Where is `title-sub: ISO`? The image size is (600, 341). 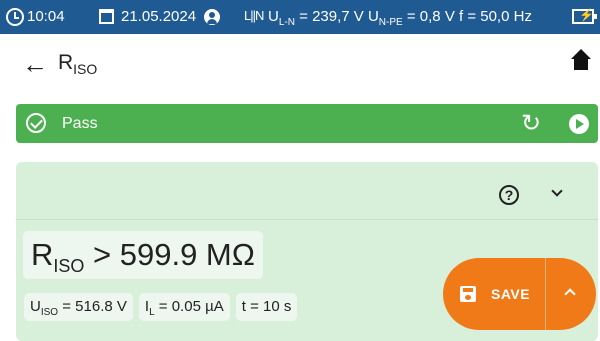
title-sub: ISO is located at coordinates (85, 69).